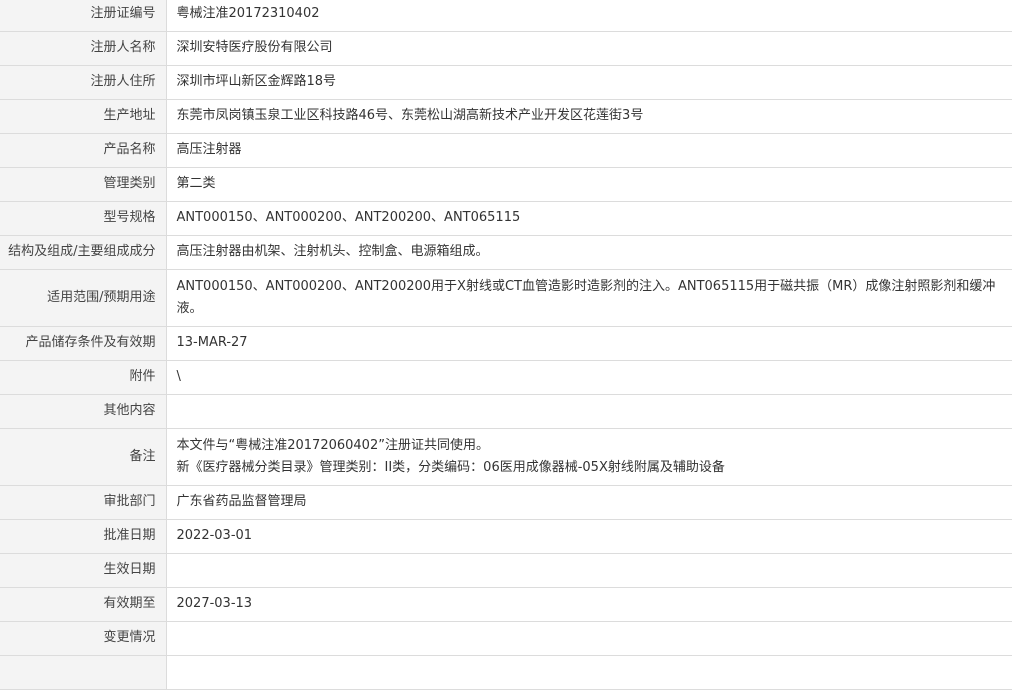  I want to click on table-row: 管理类别 第二类, so click(506, 184).